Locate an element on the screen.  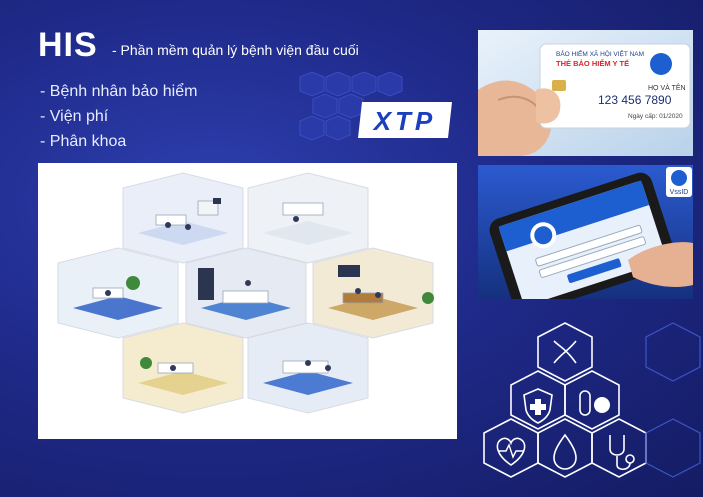
card-issuer: BẢO HIỂM XÃ HỘI VIỆT NAM is located at coordinates (600, 53).